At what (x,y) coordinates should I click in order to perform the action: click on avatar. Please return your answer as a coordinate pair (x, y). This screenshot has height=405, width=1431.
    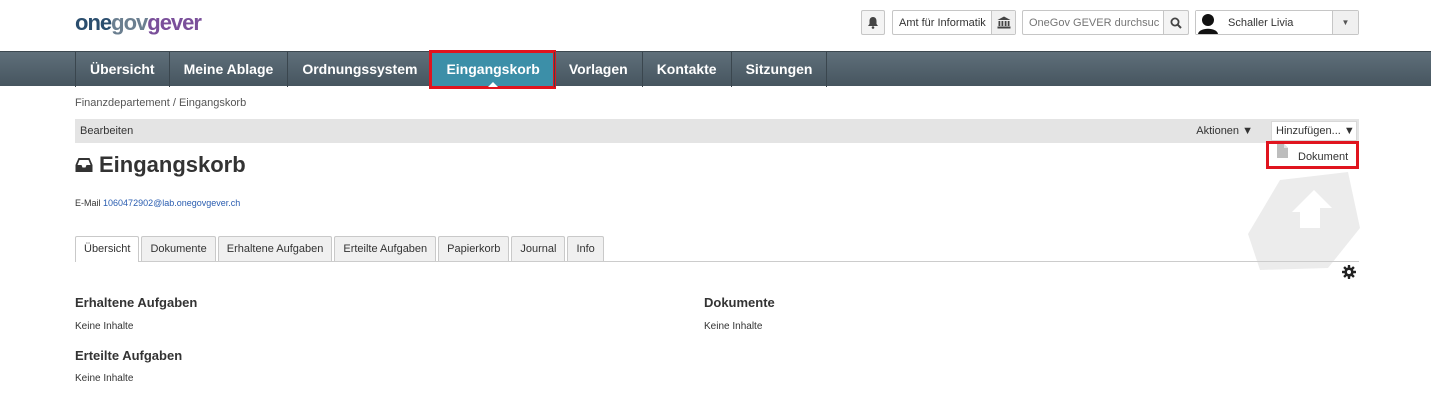
    Looking at the image, I should click on (1208, 22).